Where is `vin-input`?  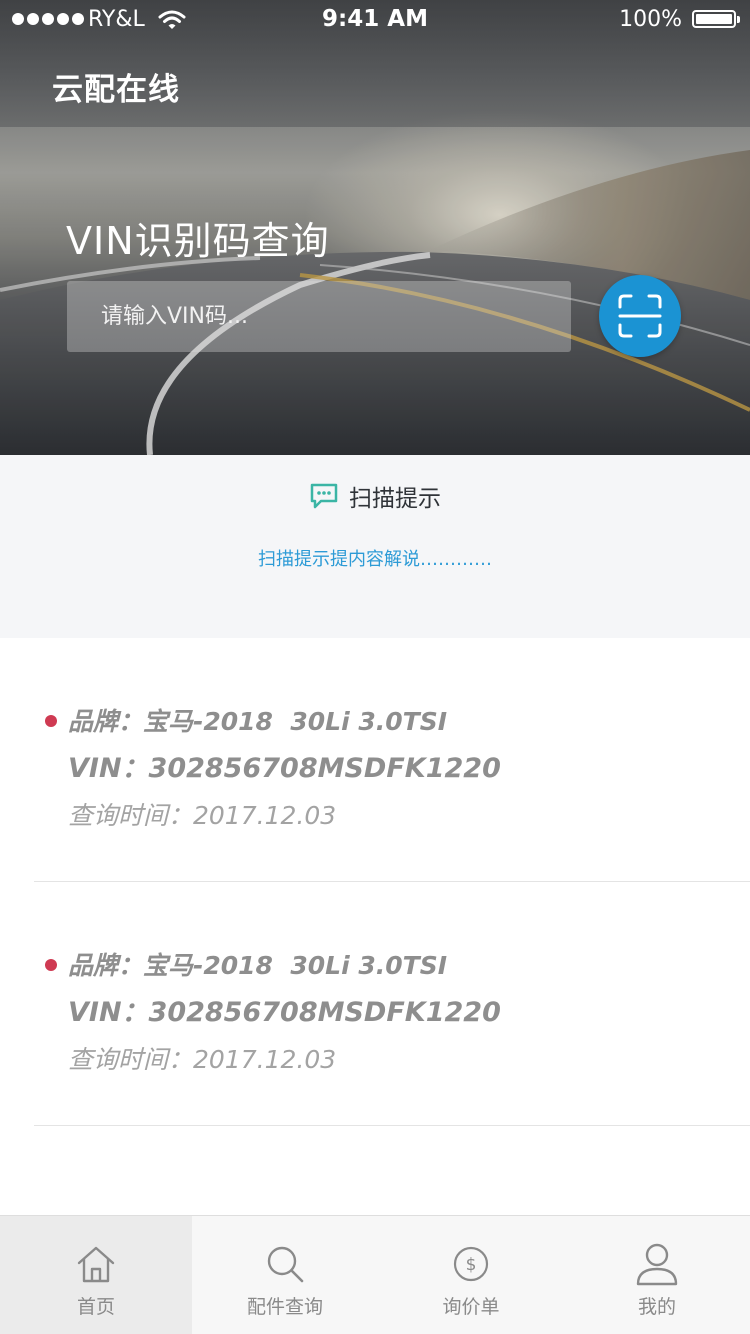 vin-input is located at coordinates (319, 316).